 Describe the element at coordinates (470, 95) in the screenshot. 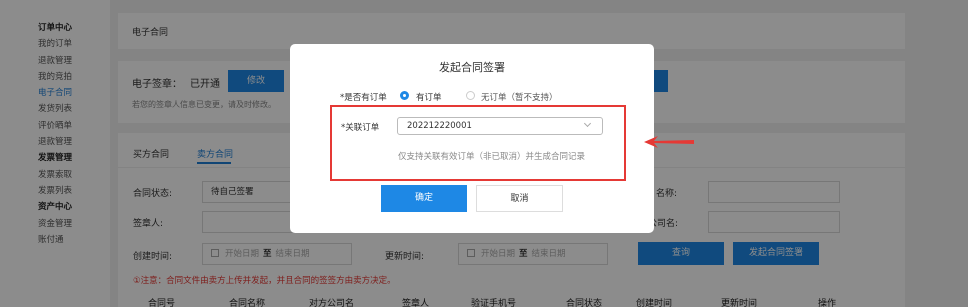

I see `radio-no-order` at that location.